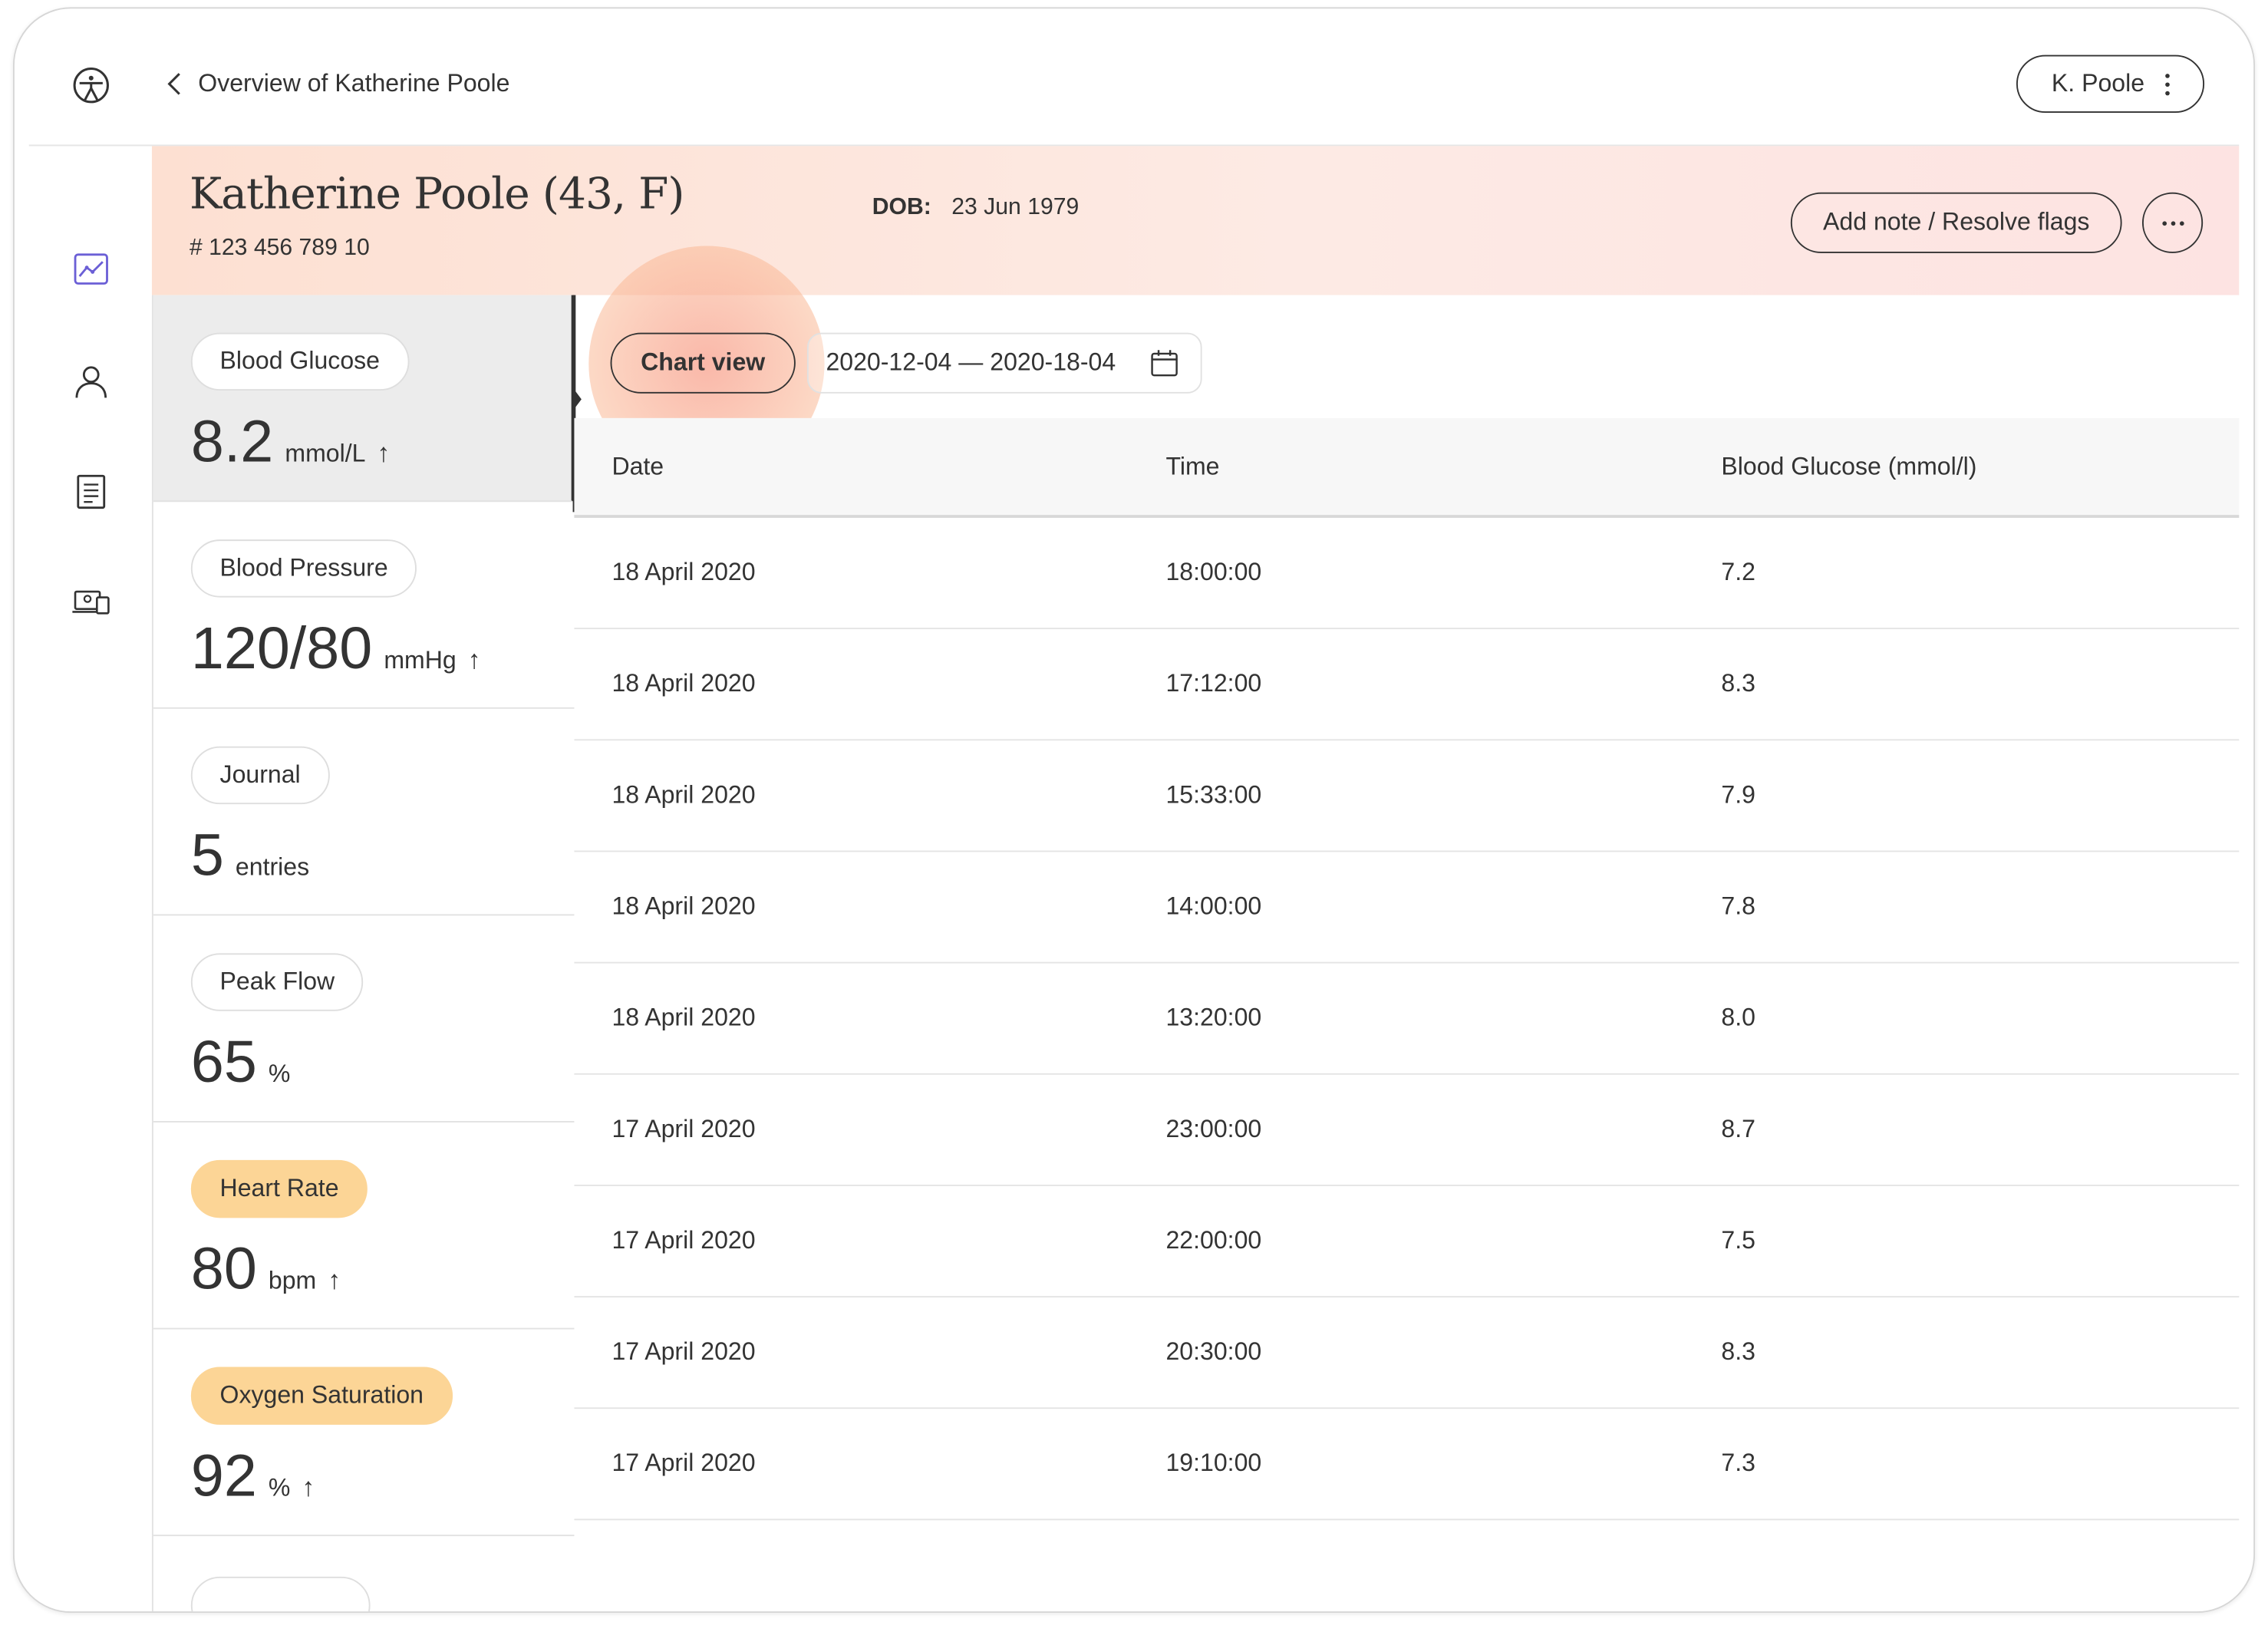 The width and height of the screenshot is (2268, 1632). Describe the element at coordinates (1213, 1240) in the screenshot. I see `cell-time: 22:00:00` at that location.